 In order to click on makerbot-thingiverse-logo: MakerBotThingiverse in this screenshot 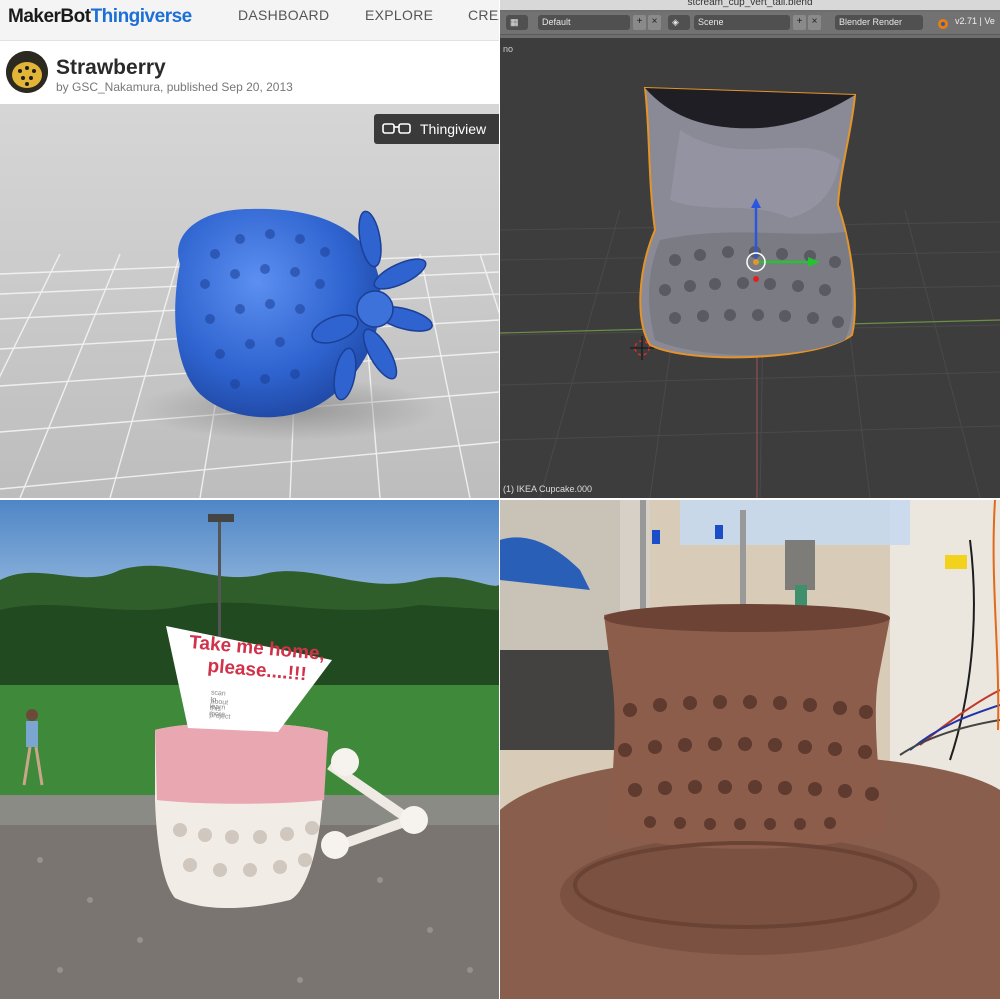, I will do `click(100, 17)`.